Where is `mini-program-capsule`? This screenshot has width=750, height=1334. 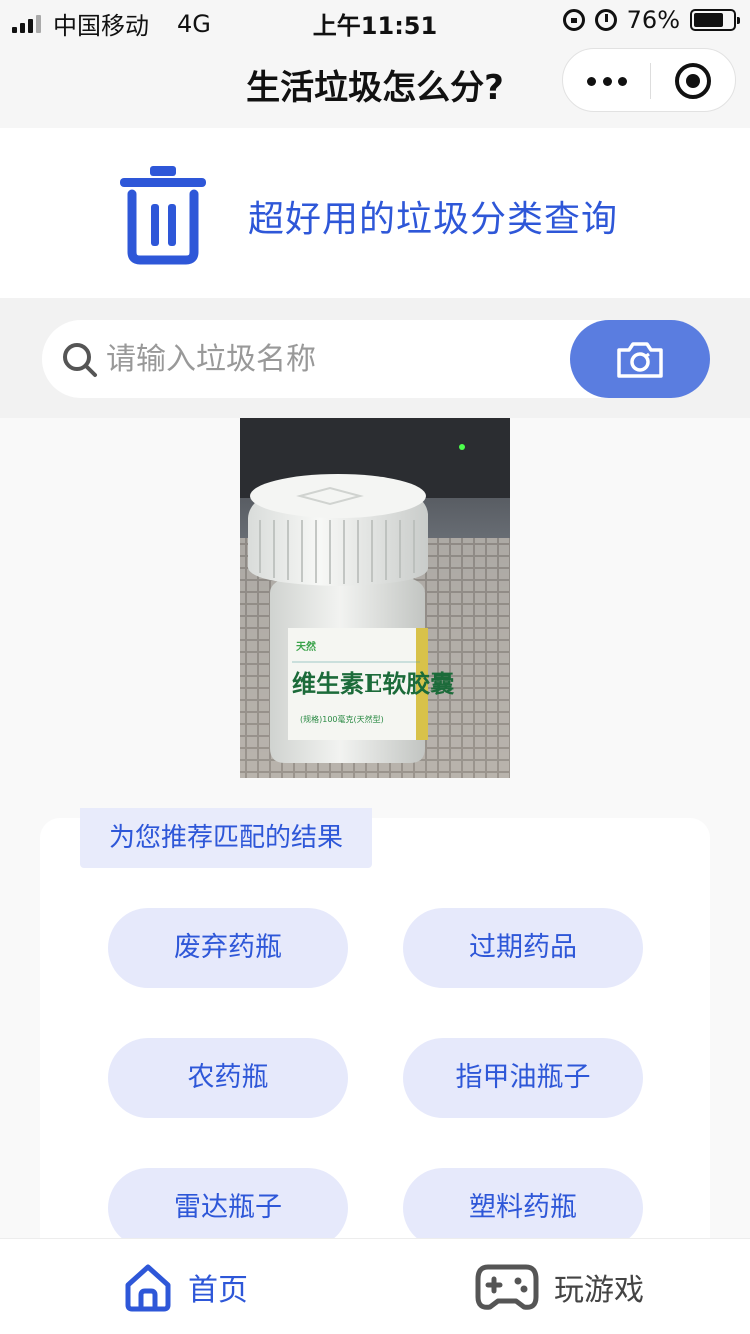 mini-program-capsule is located at coordinates (649, 80).